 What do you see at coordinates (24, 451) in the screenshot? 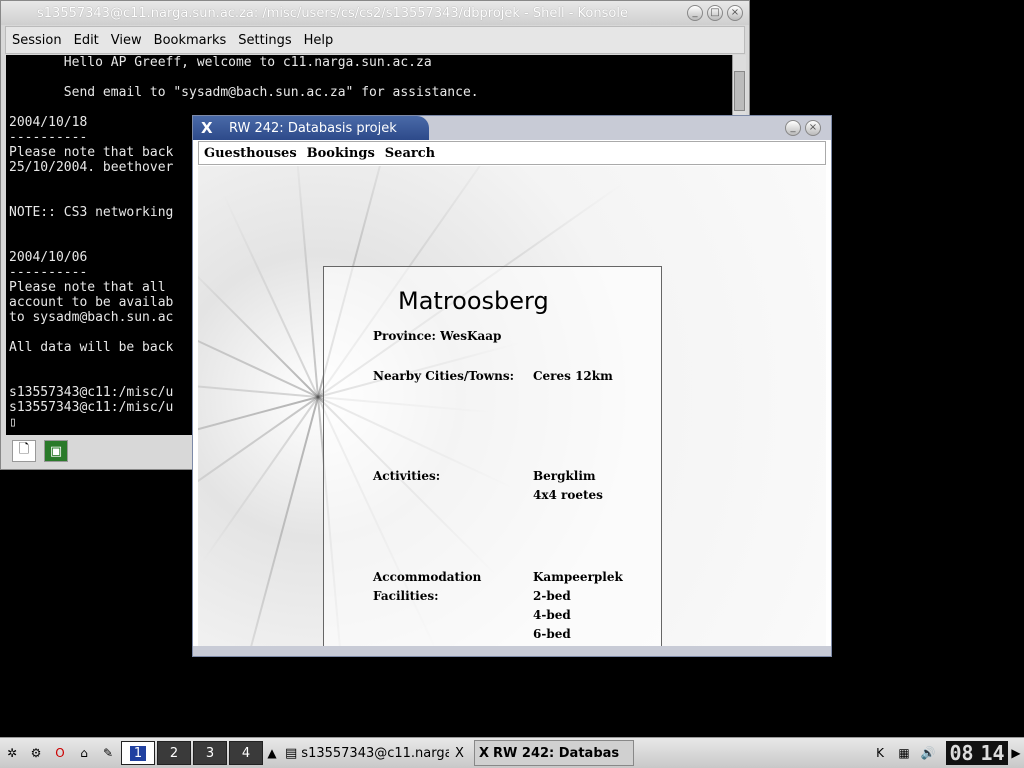
I see `new-session-icon: 🗋` at bounding box center [24, 451].